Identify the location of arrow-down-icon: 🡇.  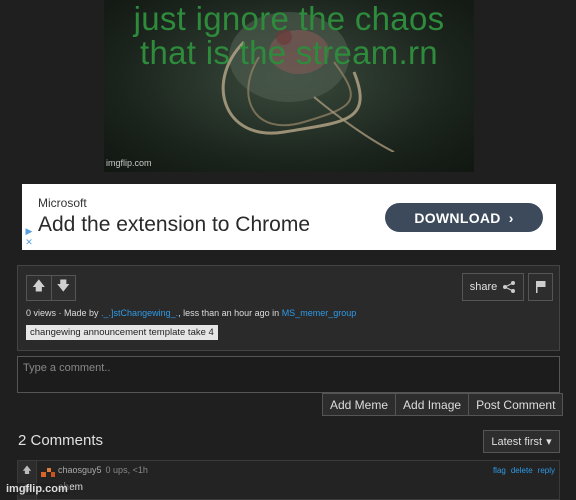
(63, 285).